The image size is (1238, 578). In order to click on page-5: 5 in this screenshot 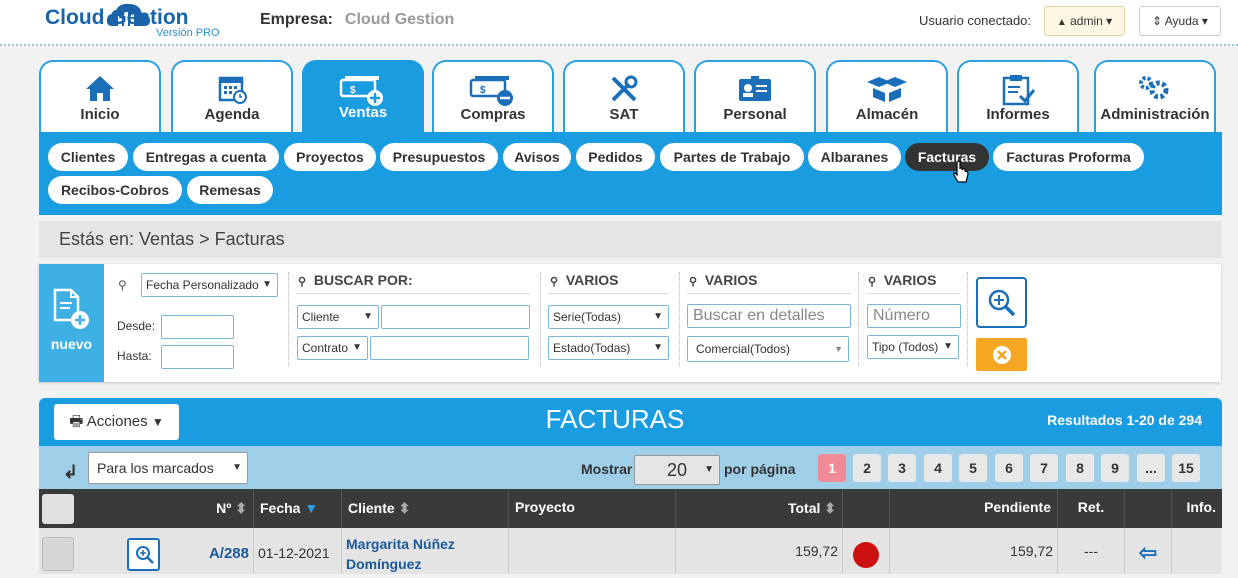, I will do `click(973, 468)`.